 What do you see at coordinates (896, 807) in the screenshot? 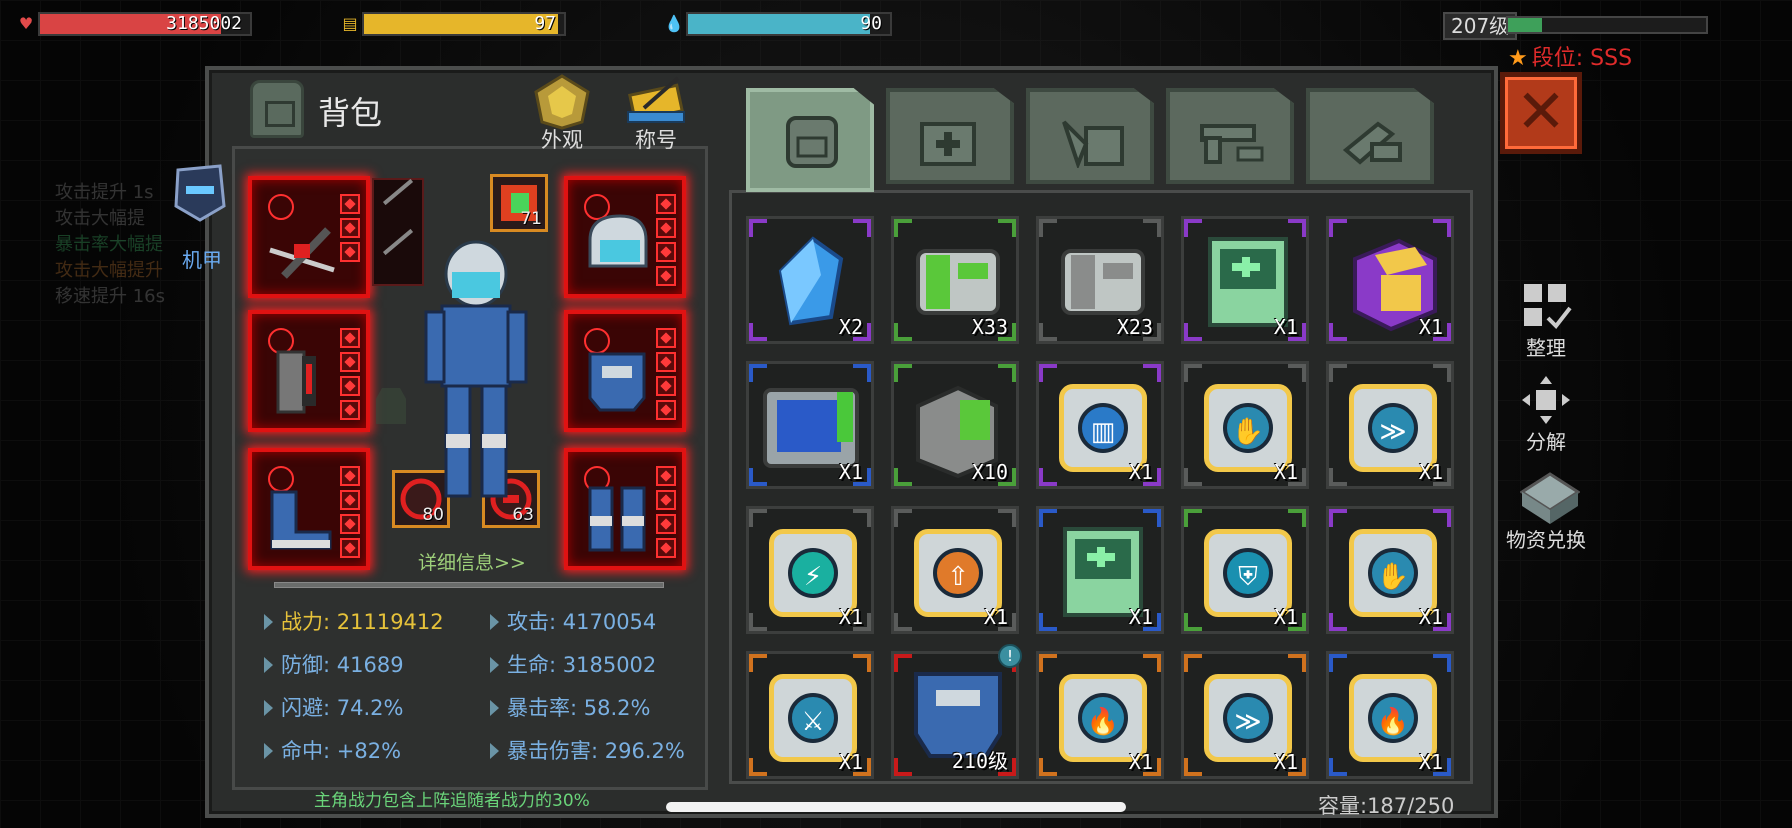
I see `home-indicator` at bounding box center [896, 807].